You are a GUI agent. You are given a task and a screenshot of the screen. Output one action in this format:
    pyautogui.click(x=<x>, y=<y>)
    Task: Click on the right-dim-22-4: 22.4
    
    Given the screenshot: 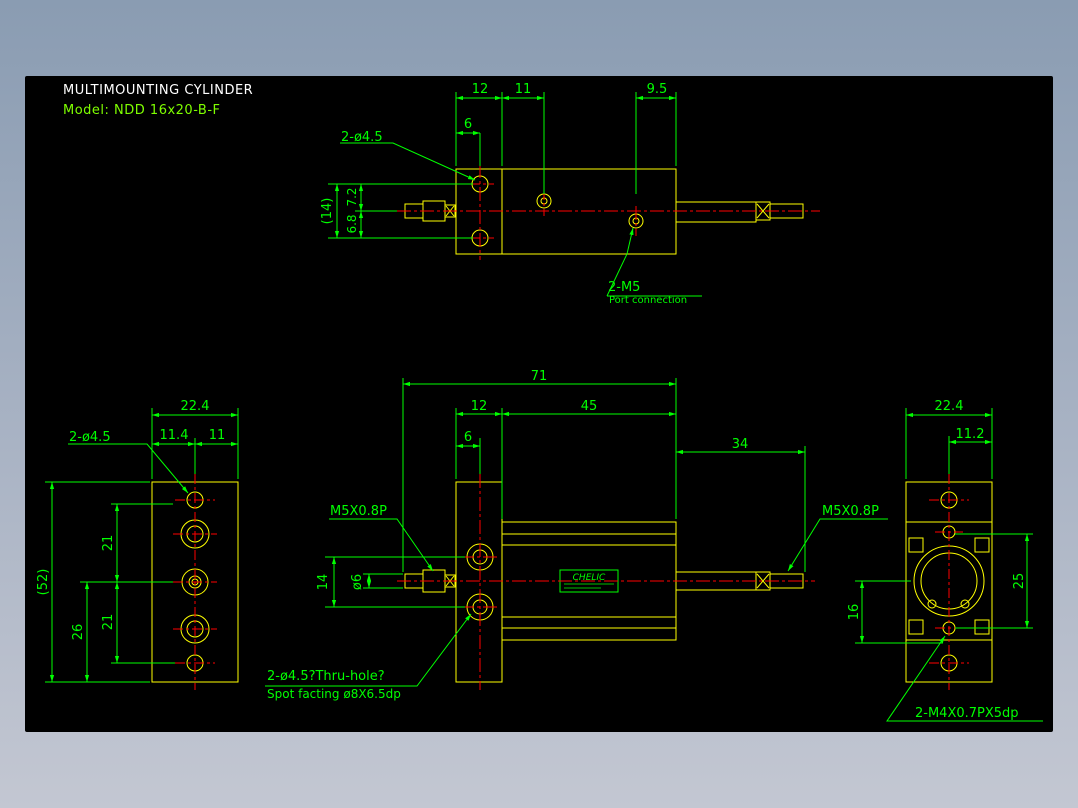 What is the action you would take?
    pyautogui.click(x=949, y=406)
    